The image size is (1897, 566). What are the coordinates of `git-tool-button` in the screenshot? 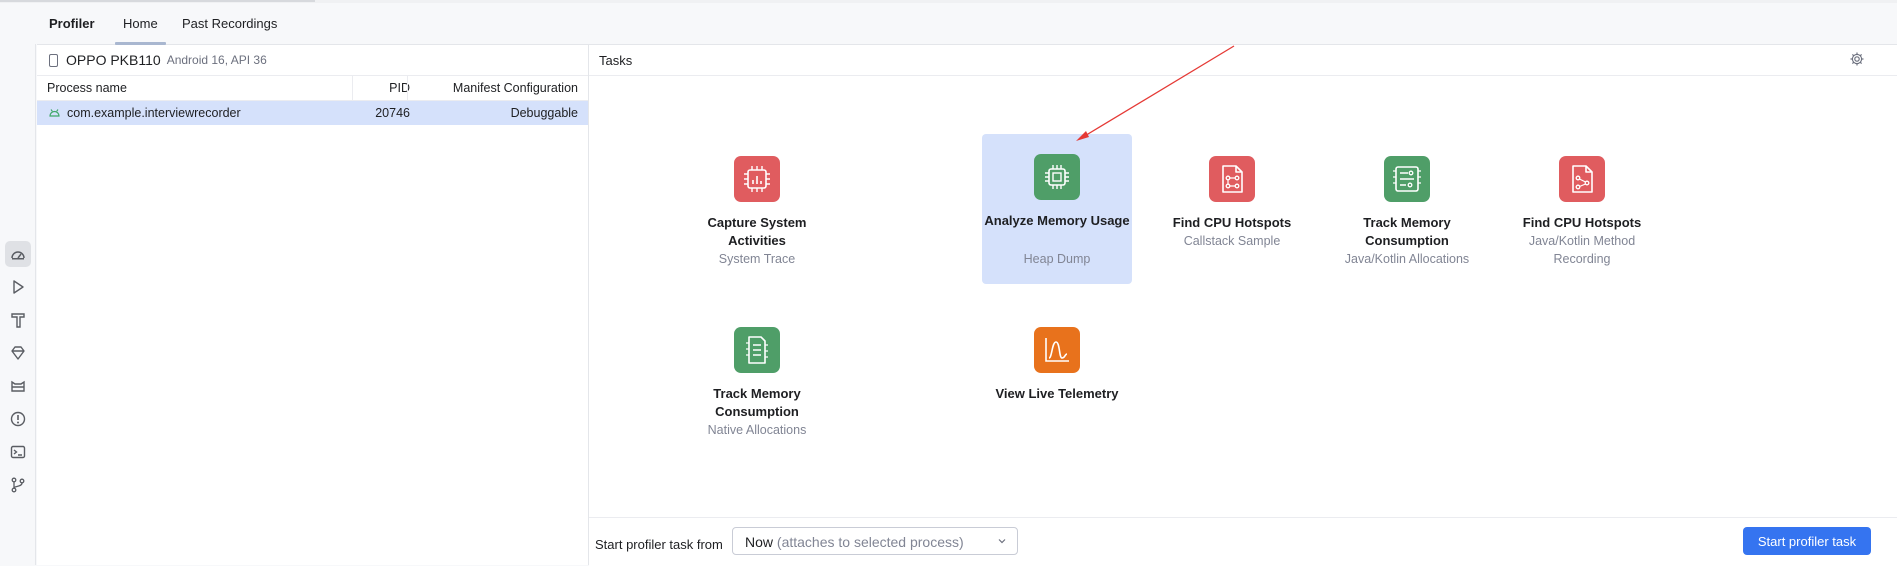 It's located at (18, 485).